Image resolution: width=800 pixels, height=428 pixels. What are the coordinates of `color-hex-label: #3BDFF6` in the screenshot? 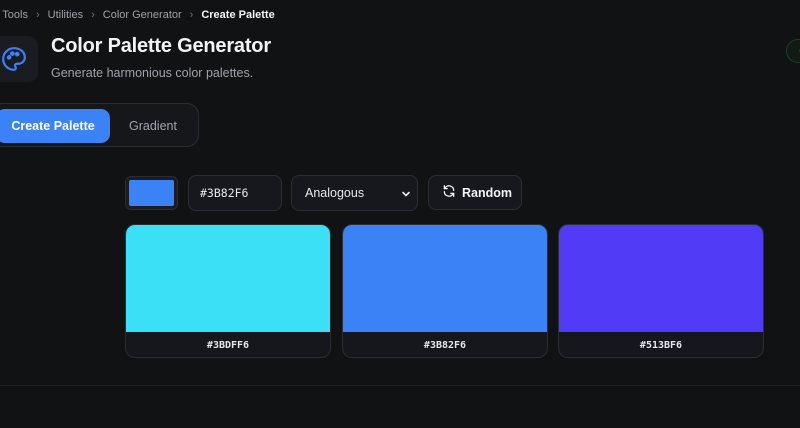 It's located at (228, 345).